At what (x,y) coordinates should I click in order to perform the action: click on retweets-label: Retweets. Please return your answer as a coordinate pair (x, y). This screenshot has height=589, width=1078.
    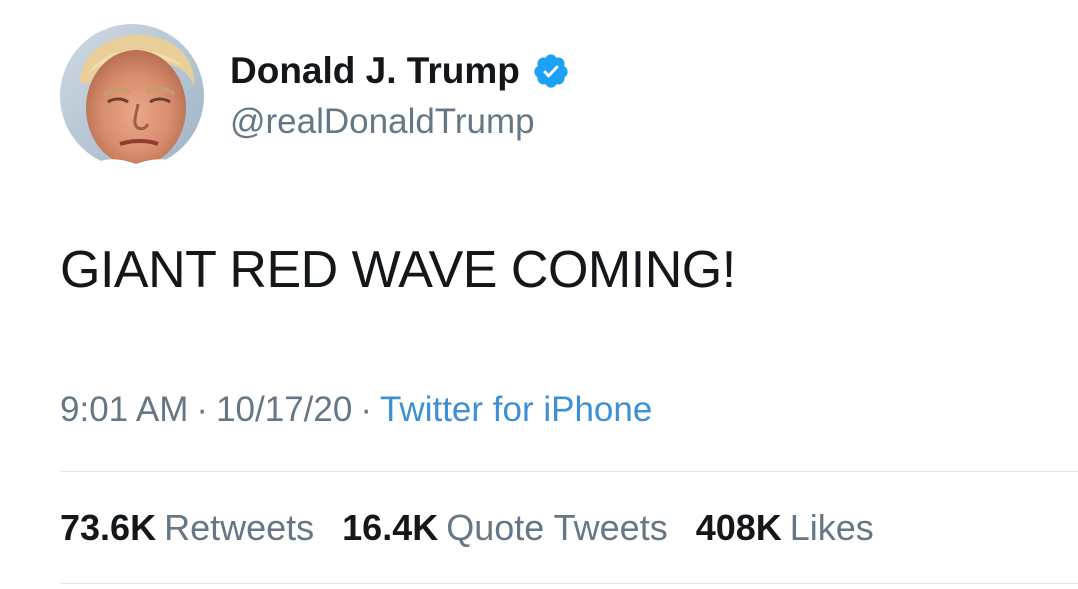
    Looking at the image, I should click on (239, 527).